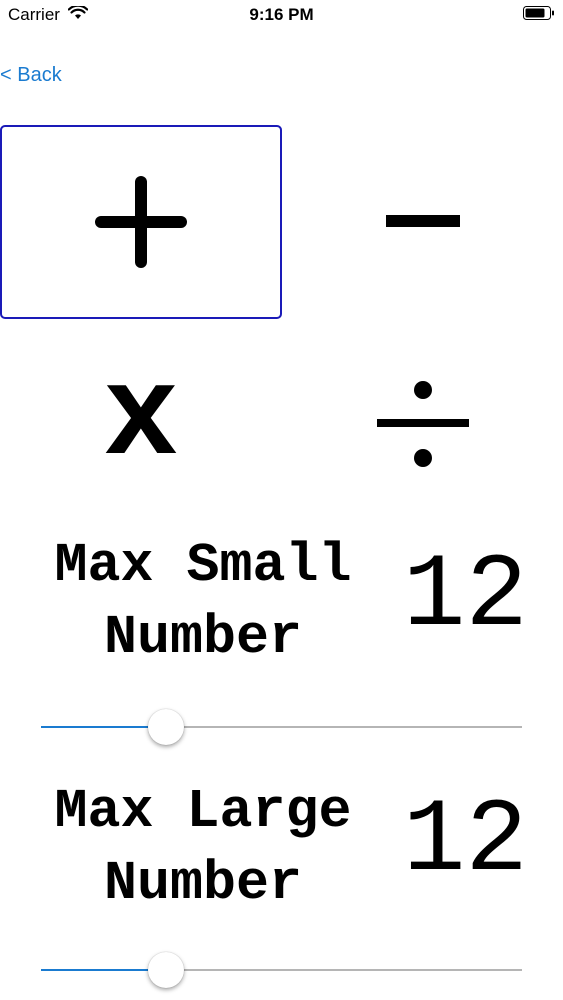 The image size is (563, 1000). Describe the element at coordinates (465, 842) in the screenshot. I see `max-large-number-value: 12` at that location.